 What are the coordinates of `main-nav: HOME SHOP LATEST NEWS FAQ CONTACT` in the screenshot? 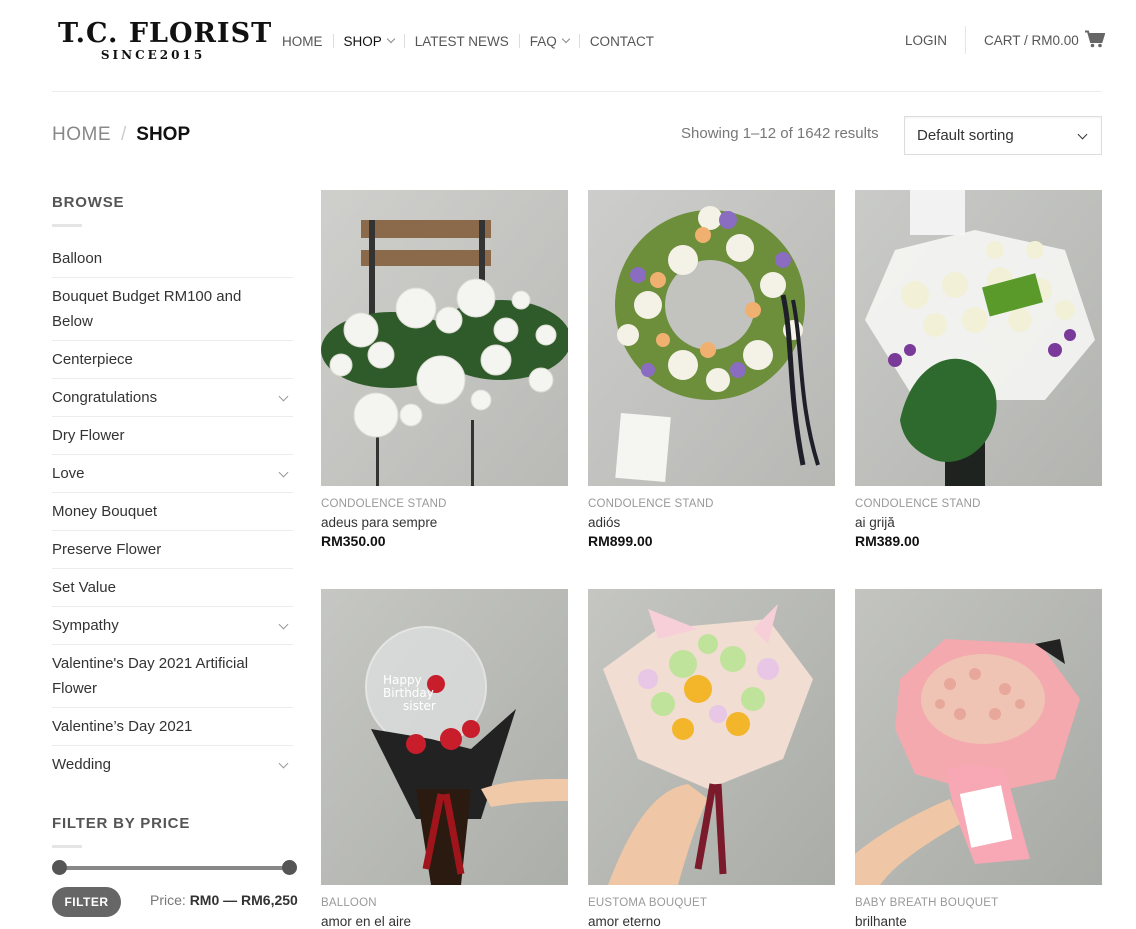 It's located at (468, 41).